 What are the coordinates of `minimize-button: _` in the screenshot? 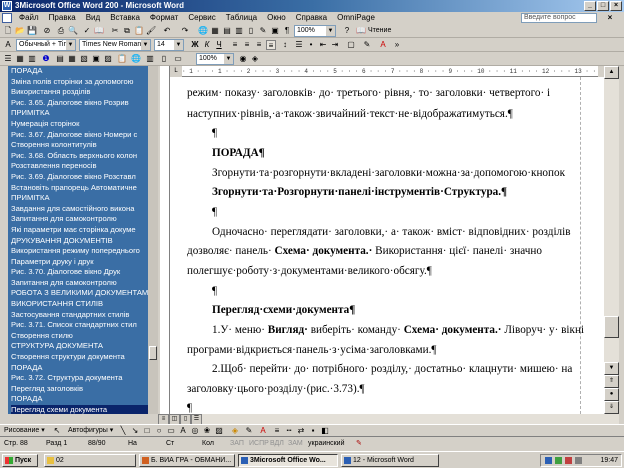 It's located at (590, 6).